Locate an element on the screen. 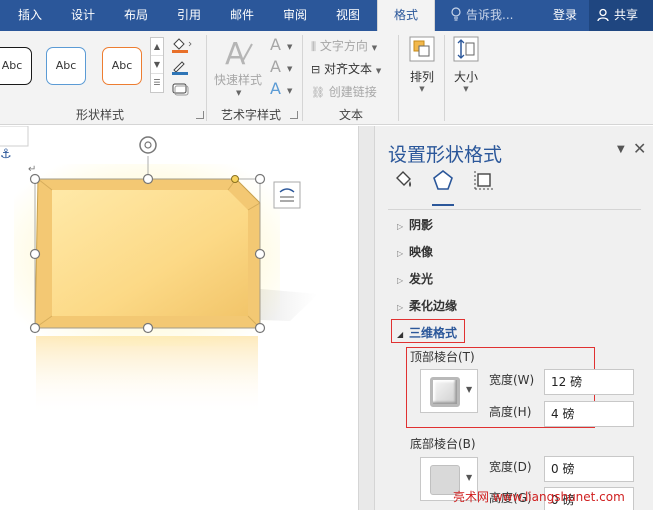 The width and height of the screenshot is (653, 510). bottom-bevel-width-label: 宽度(D) is located at coordinates (510, 467).